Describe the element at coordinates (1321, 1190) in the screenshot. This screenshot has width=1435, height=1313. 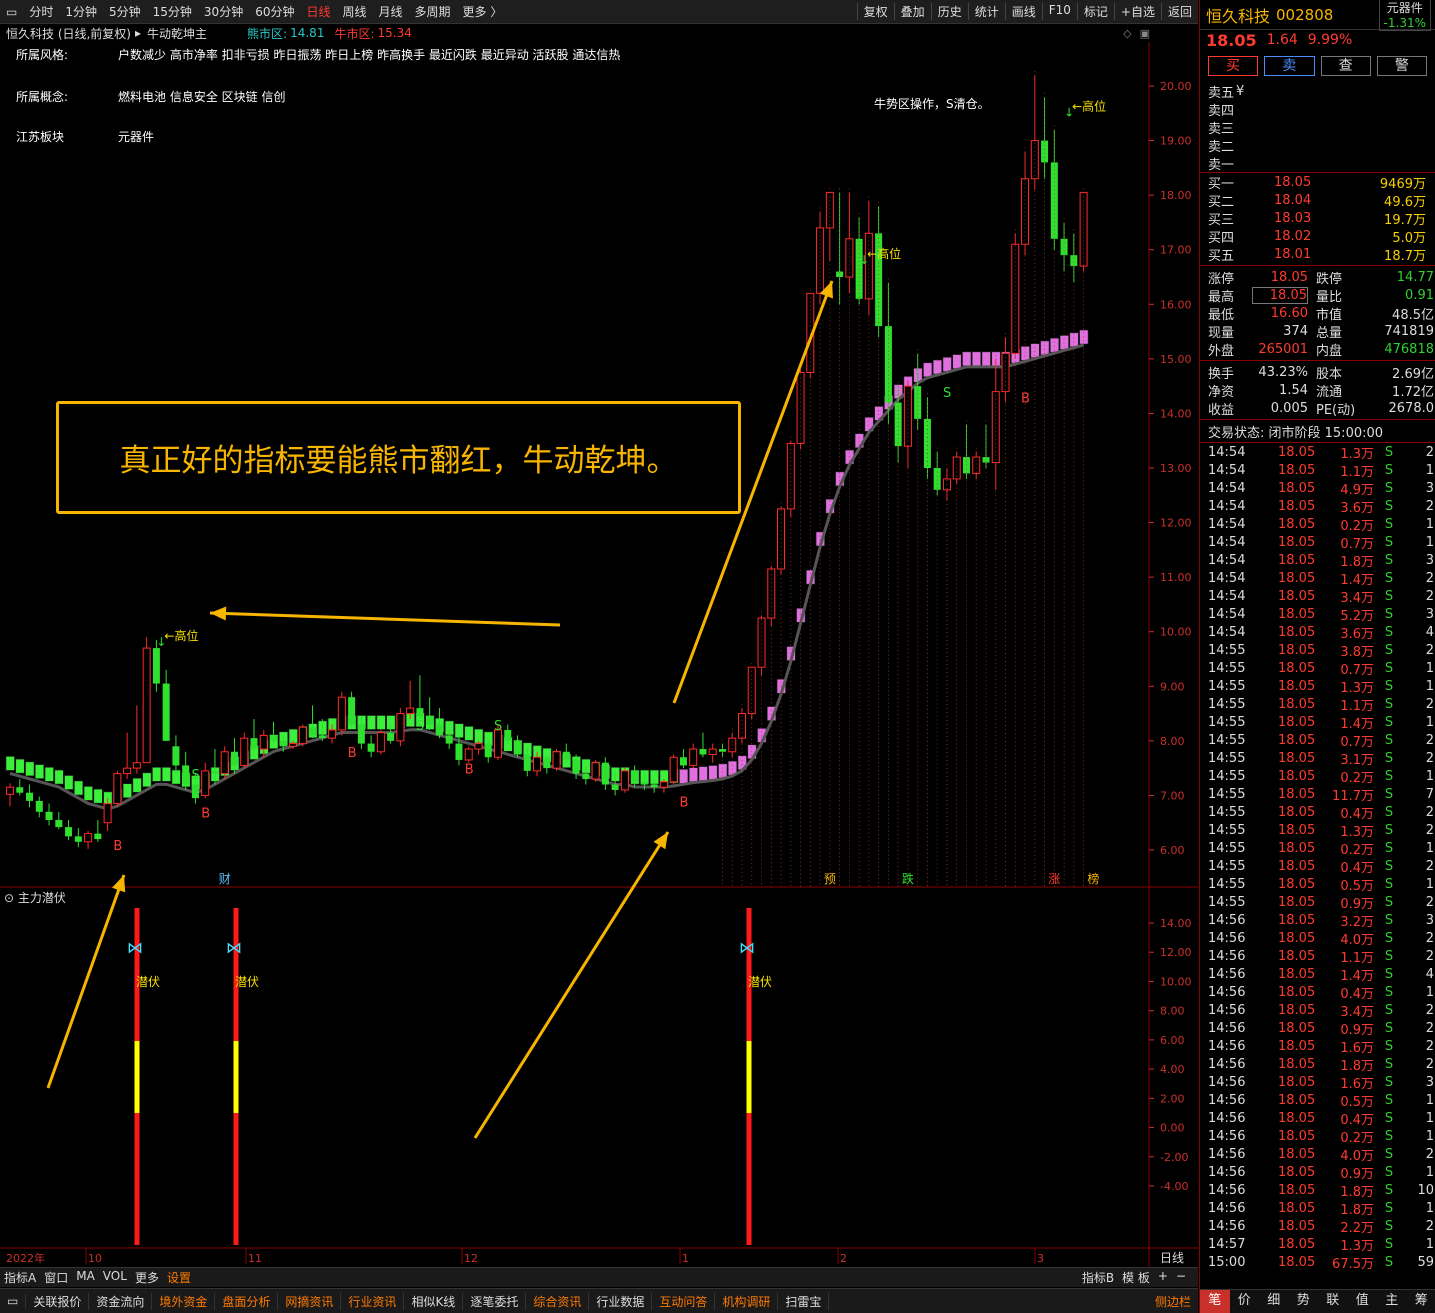
I see `trade-row: 14:56 18.05 1.8万 S 10` at that location.